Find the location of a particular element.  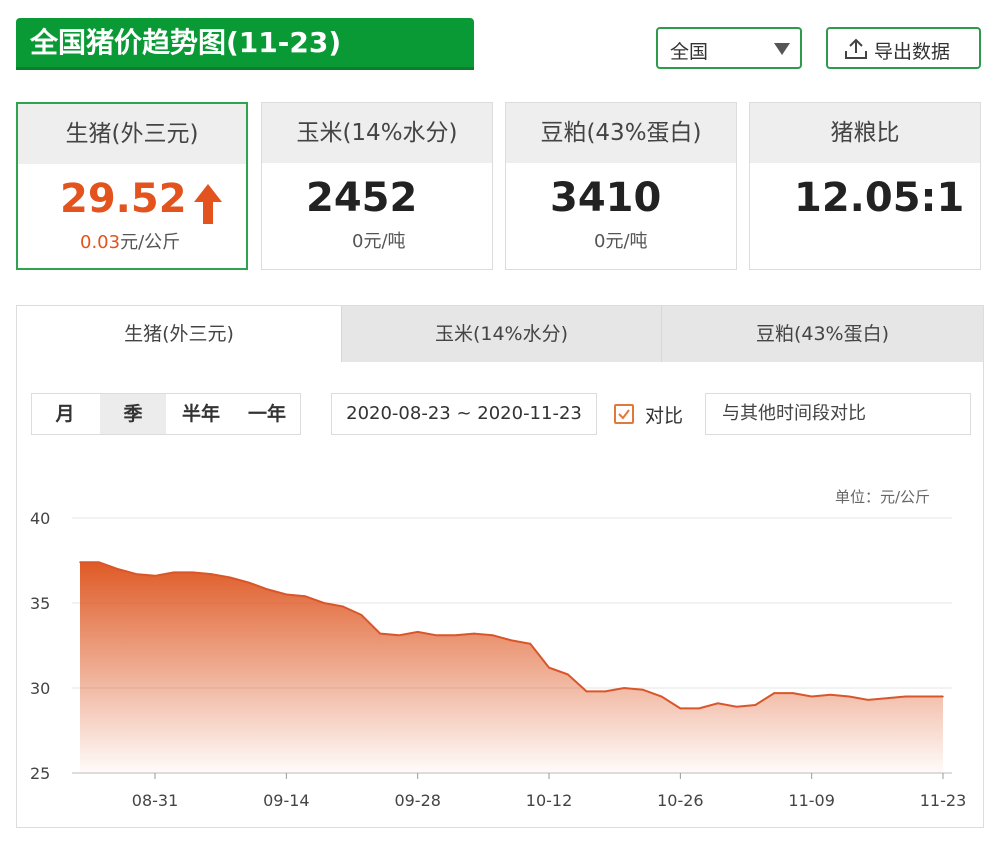

x-tick-label: 11-09 is located at coordinates (811, 800).